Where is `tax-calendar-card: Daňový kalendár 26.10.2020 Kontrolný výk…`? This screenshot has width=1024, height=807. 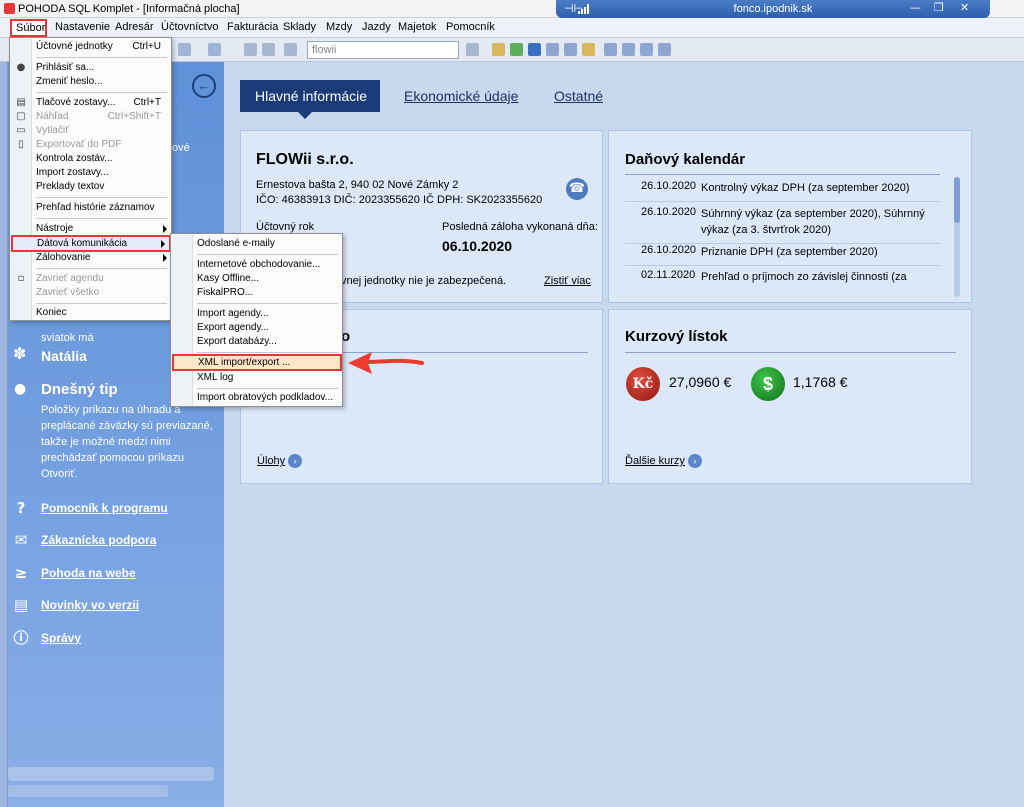 tax-calendar-card: Daňový kalendár 26.10.2020 Kontrolný výk… is located at coordinates (790, 216).